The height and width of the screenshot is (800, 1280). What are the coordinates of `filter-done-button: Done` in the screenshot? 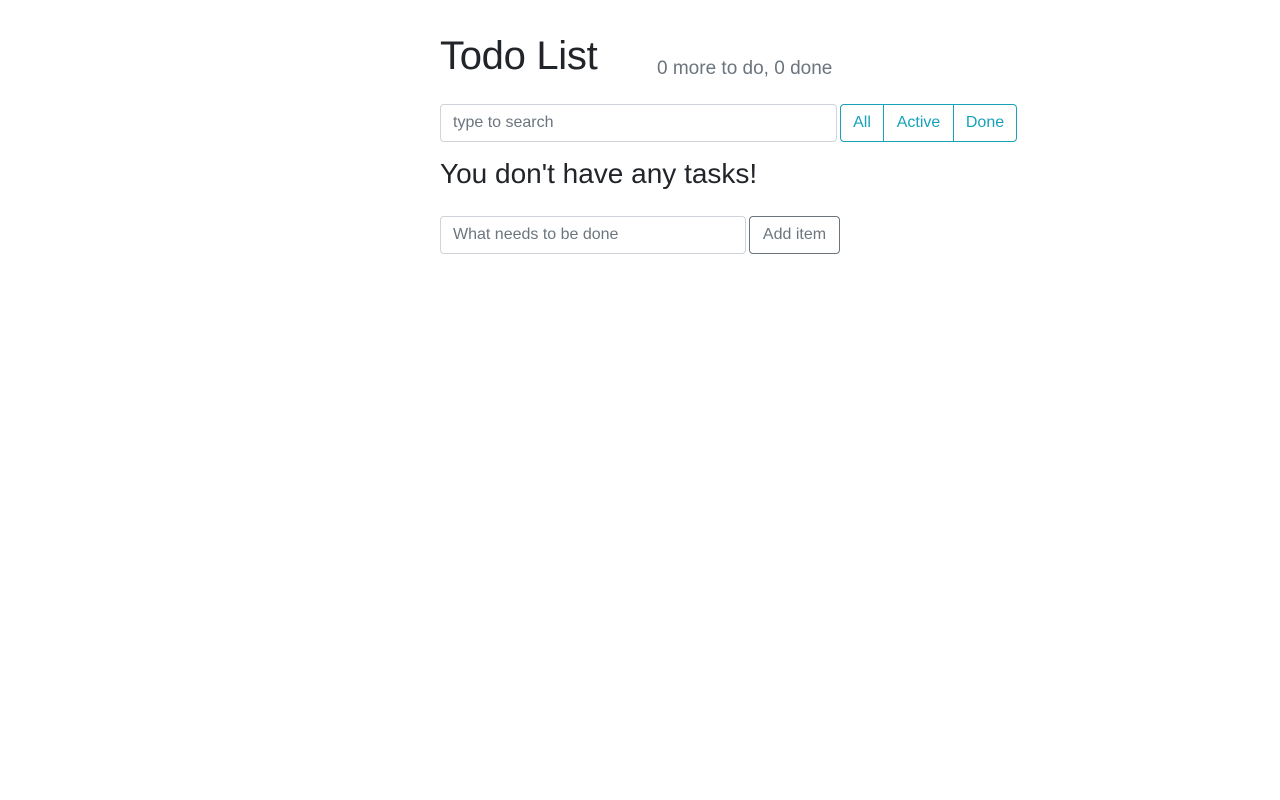 It's located at (985, 123).